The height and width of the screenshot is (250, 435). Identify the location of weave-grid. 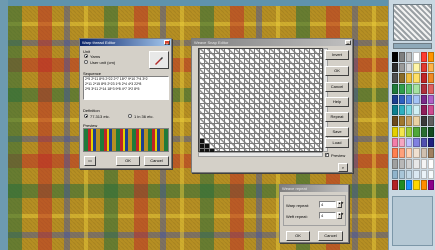
(260, 100).